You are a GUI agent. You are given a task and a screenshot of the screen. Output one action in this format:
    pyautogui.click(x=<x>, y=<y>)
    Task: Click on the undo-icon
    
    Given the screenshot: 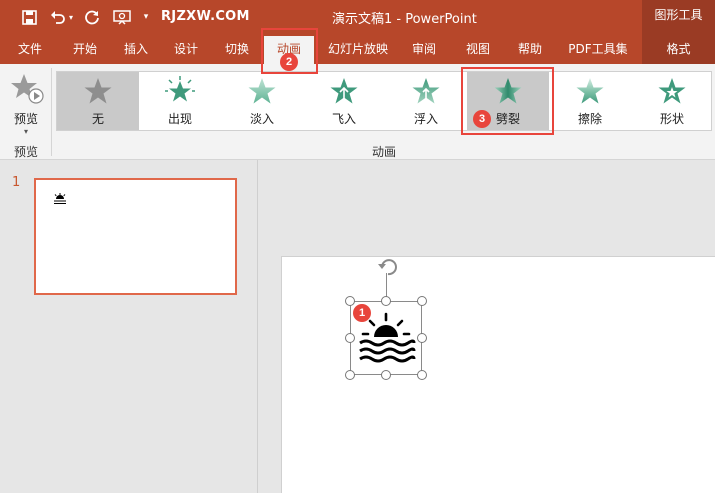 What is the action you would take?
    pyautogui.click(x=58, y=17)
    